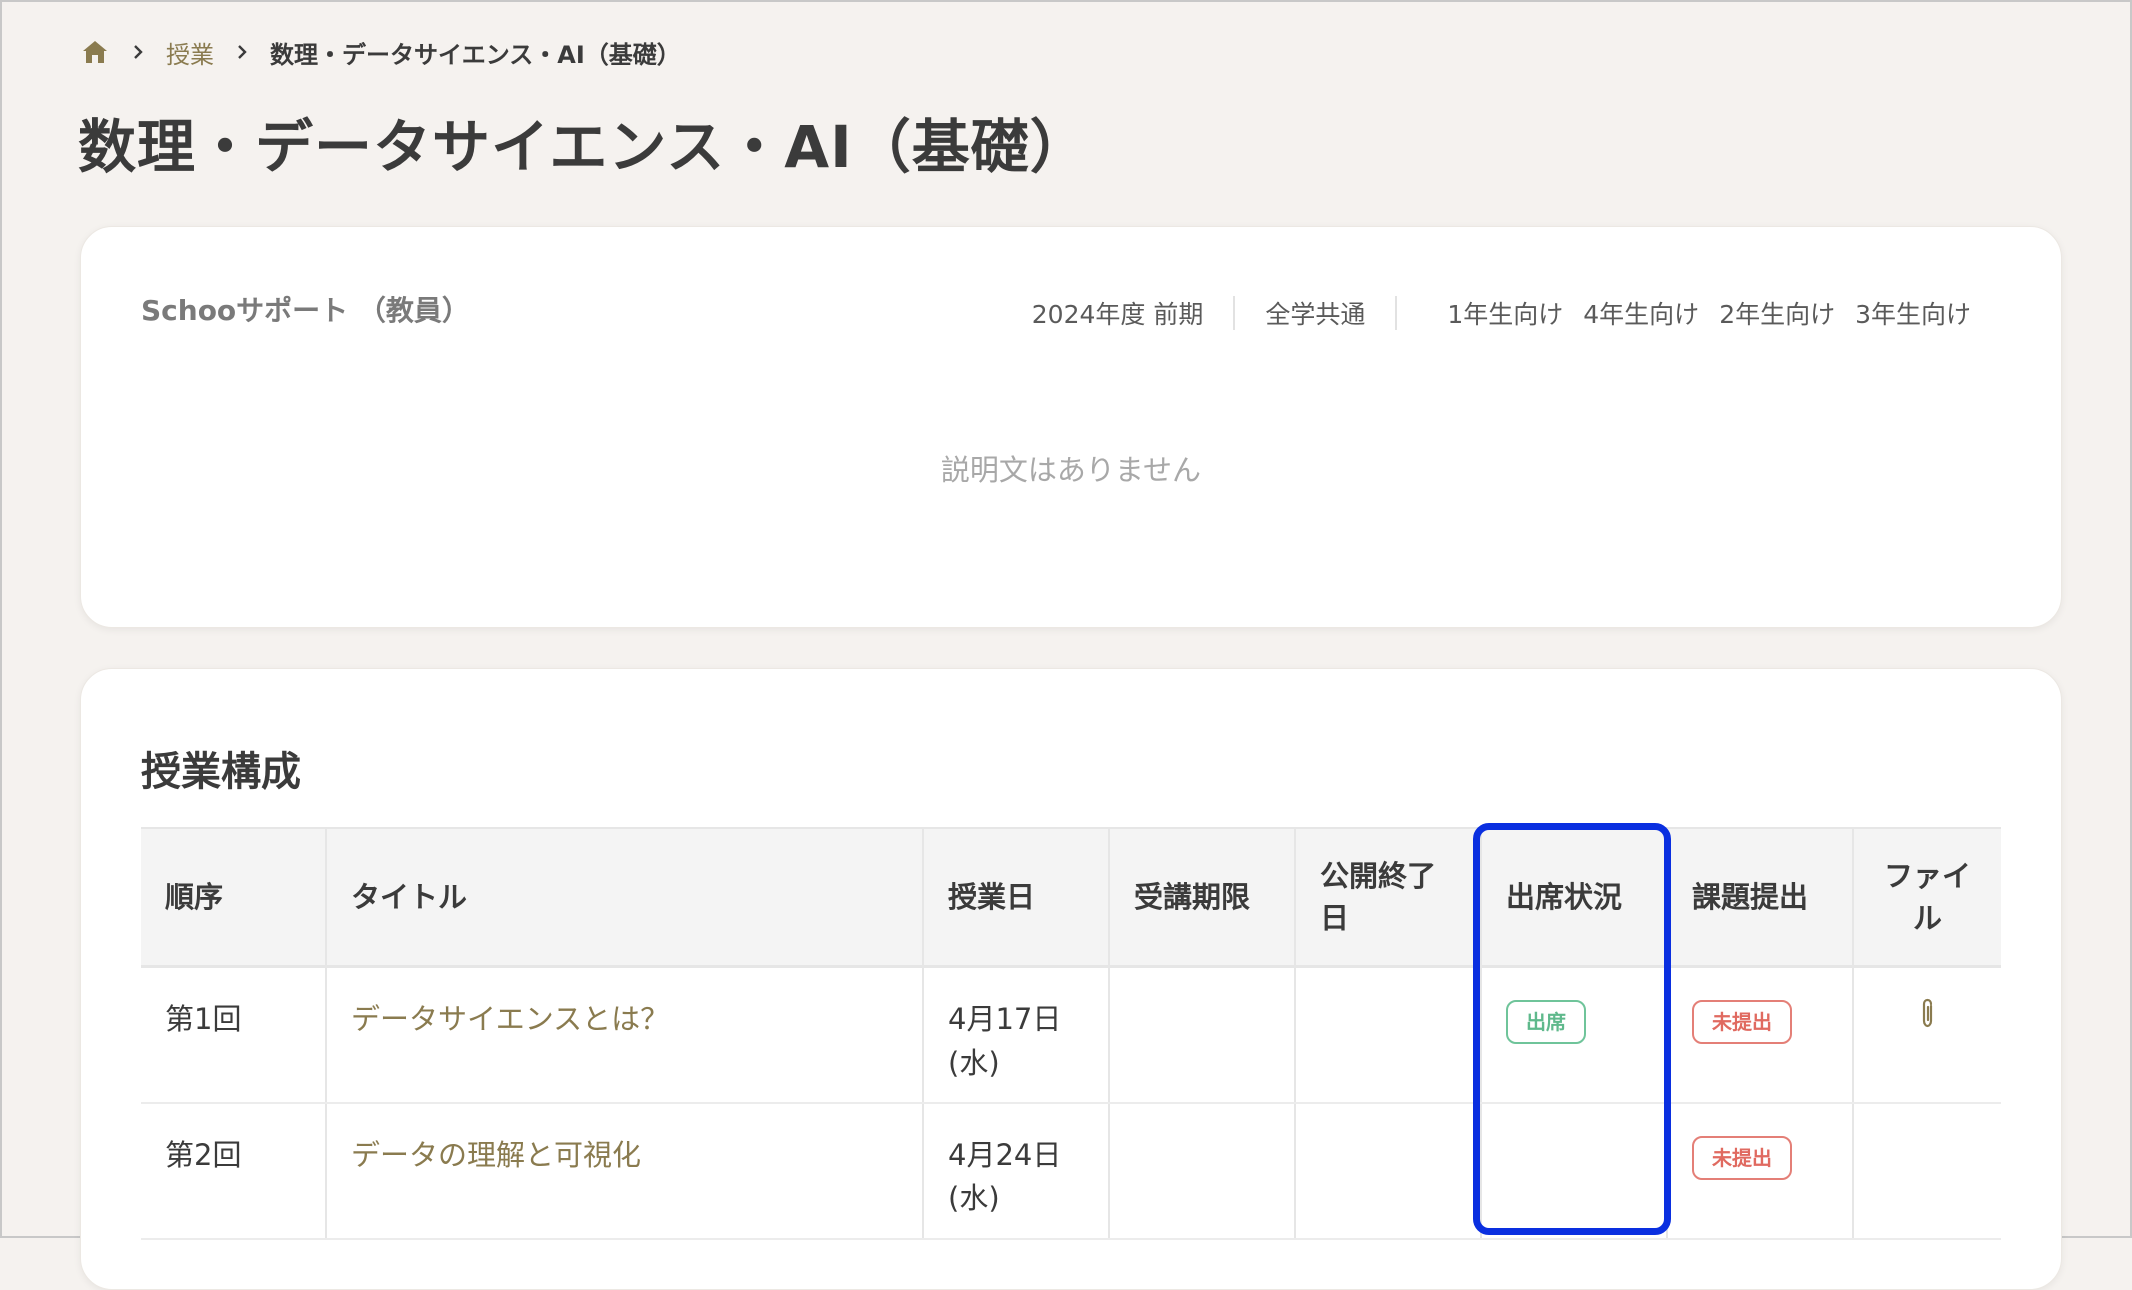 This screenshot has height=1290, width=2132. Describe the element at coordinates (234, 1171) in the screenshot. I see `lesson-order: 第2回` at that location.